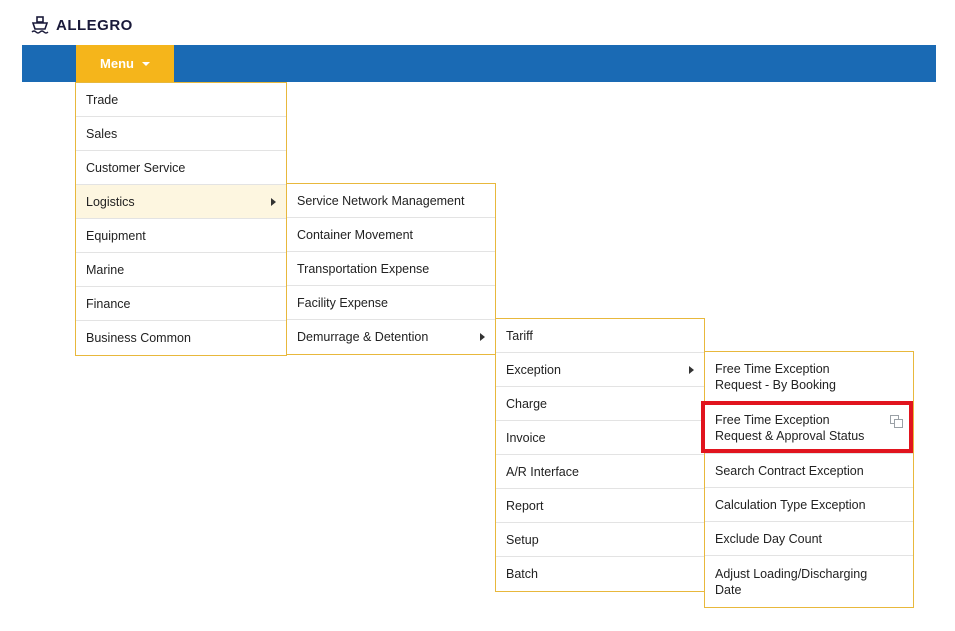  I want to click on menu-item-marine: Marine, so click(181, 270).